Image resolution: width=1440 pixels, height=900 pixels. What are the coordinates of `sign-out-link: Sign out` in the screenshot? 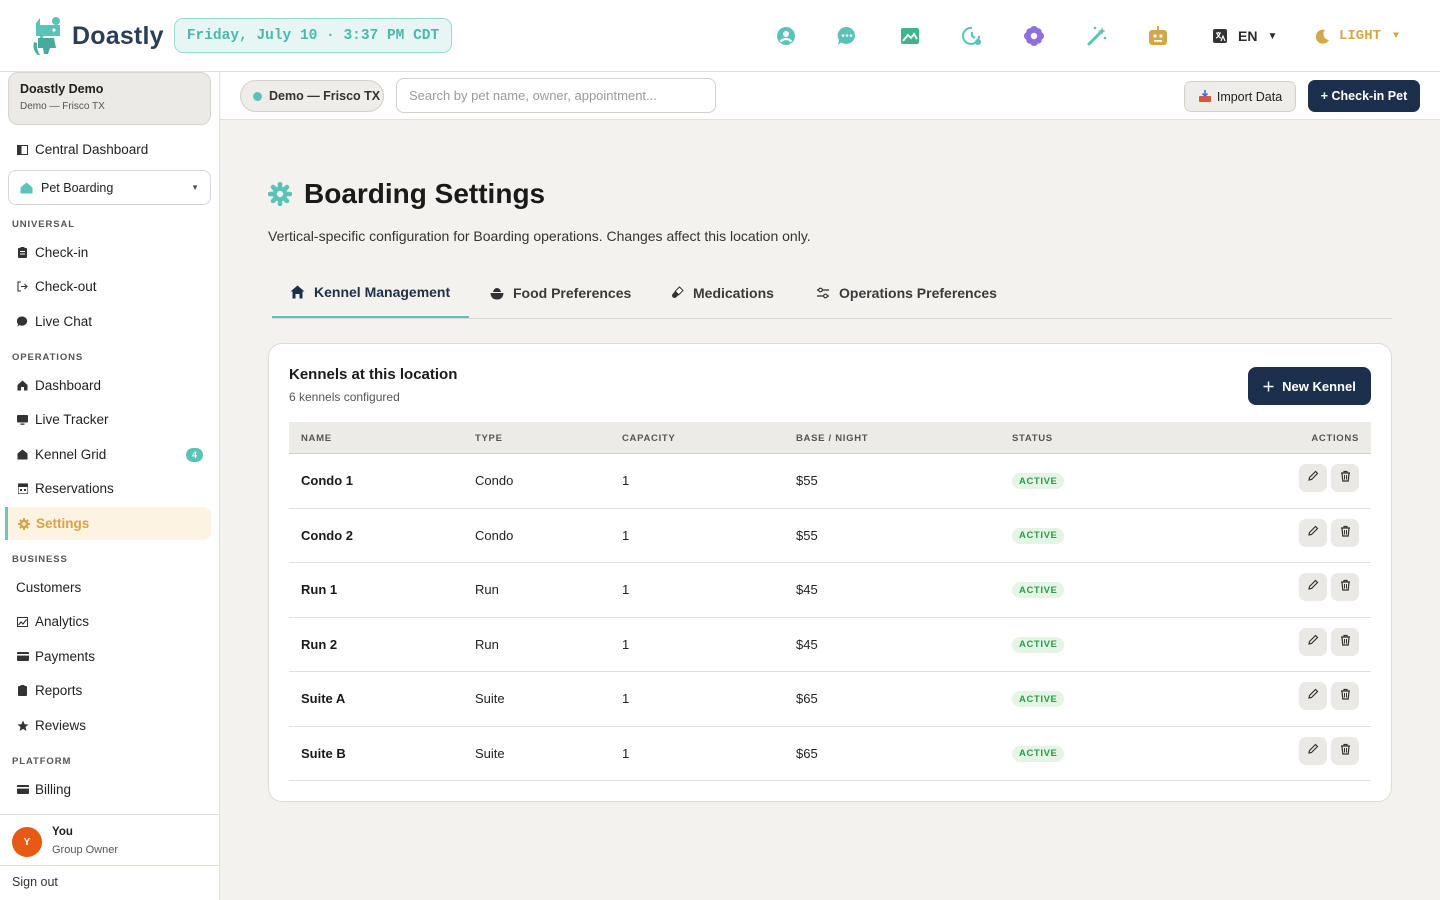 It's located at (35, 882).